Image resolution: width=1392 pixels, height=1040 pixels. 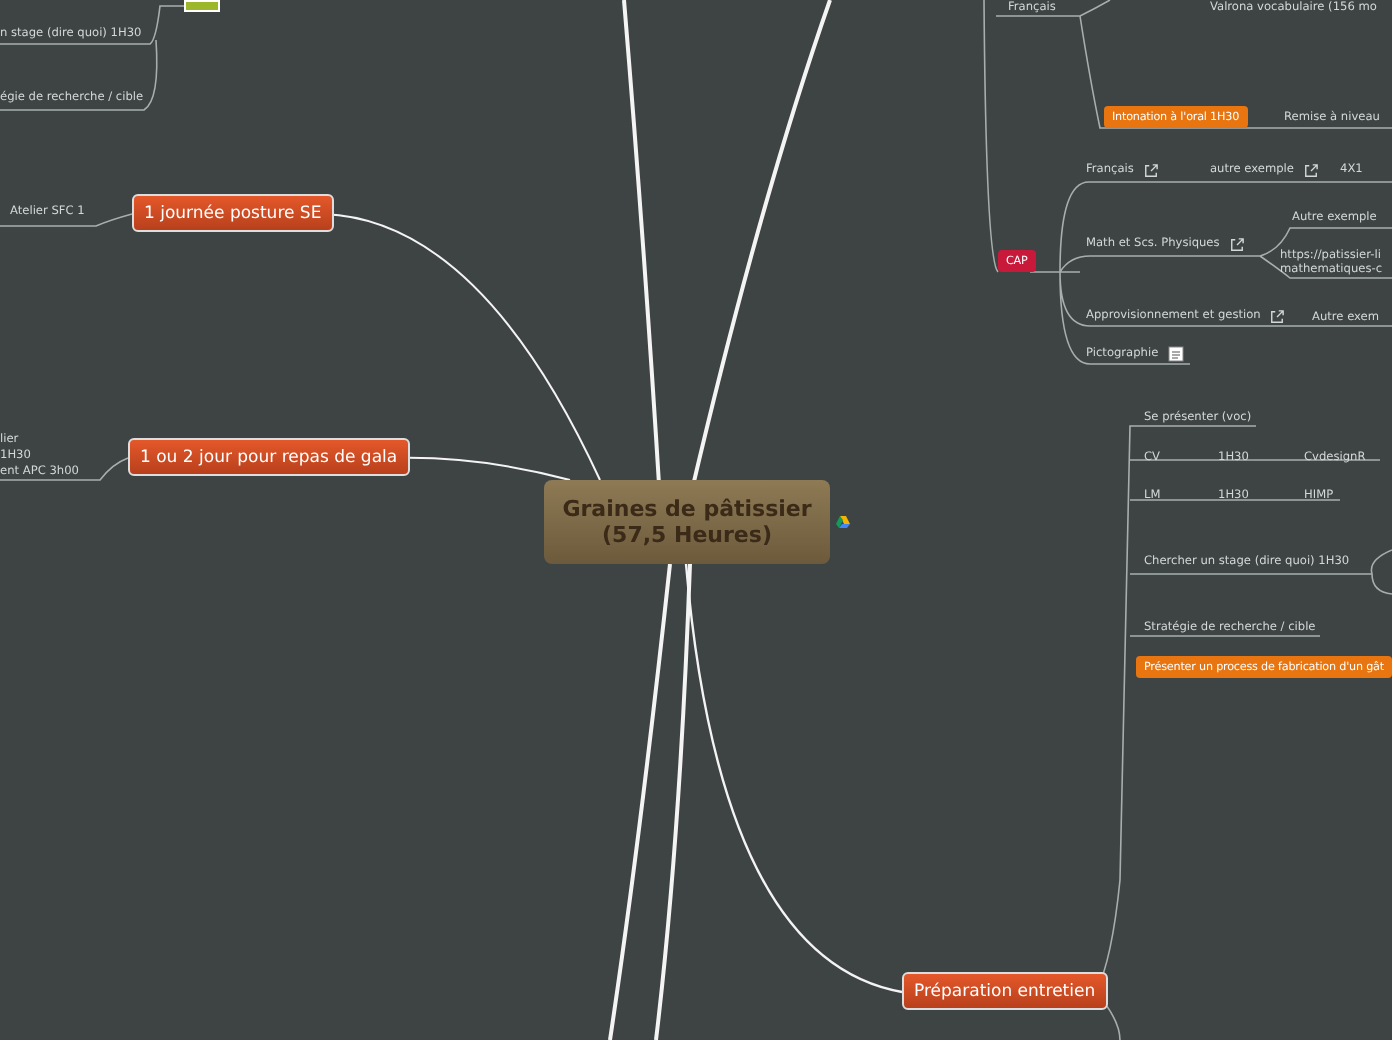 What do you see at coordinates (687, 509) in the screenshot?
I see `central-title: Graines de pâtissier` at bounding box center [687, 509].